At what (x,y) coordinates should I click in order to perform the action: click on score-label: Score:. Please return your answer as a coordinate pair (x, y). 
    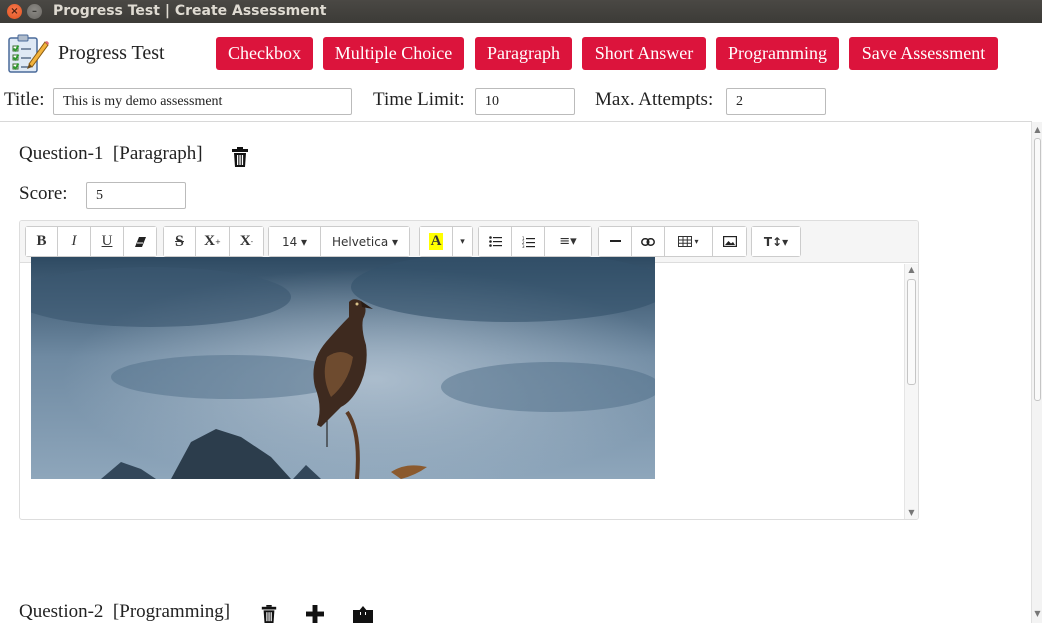
    Looking at the image, I should click on (43, 193).